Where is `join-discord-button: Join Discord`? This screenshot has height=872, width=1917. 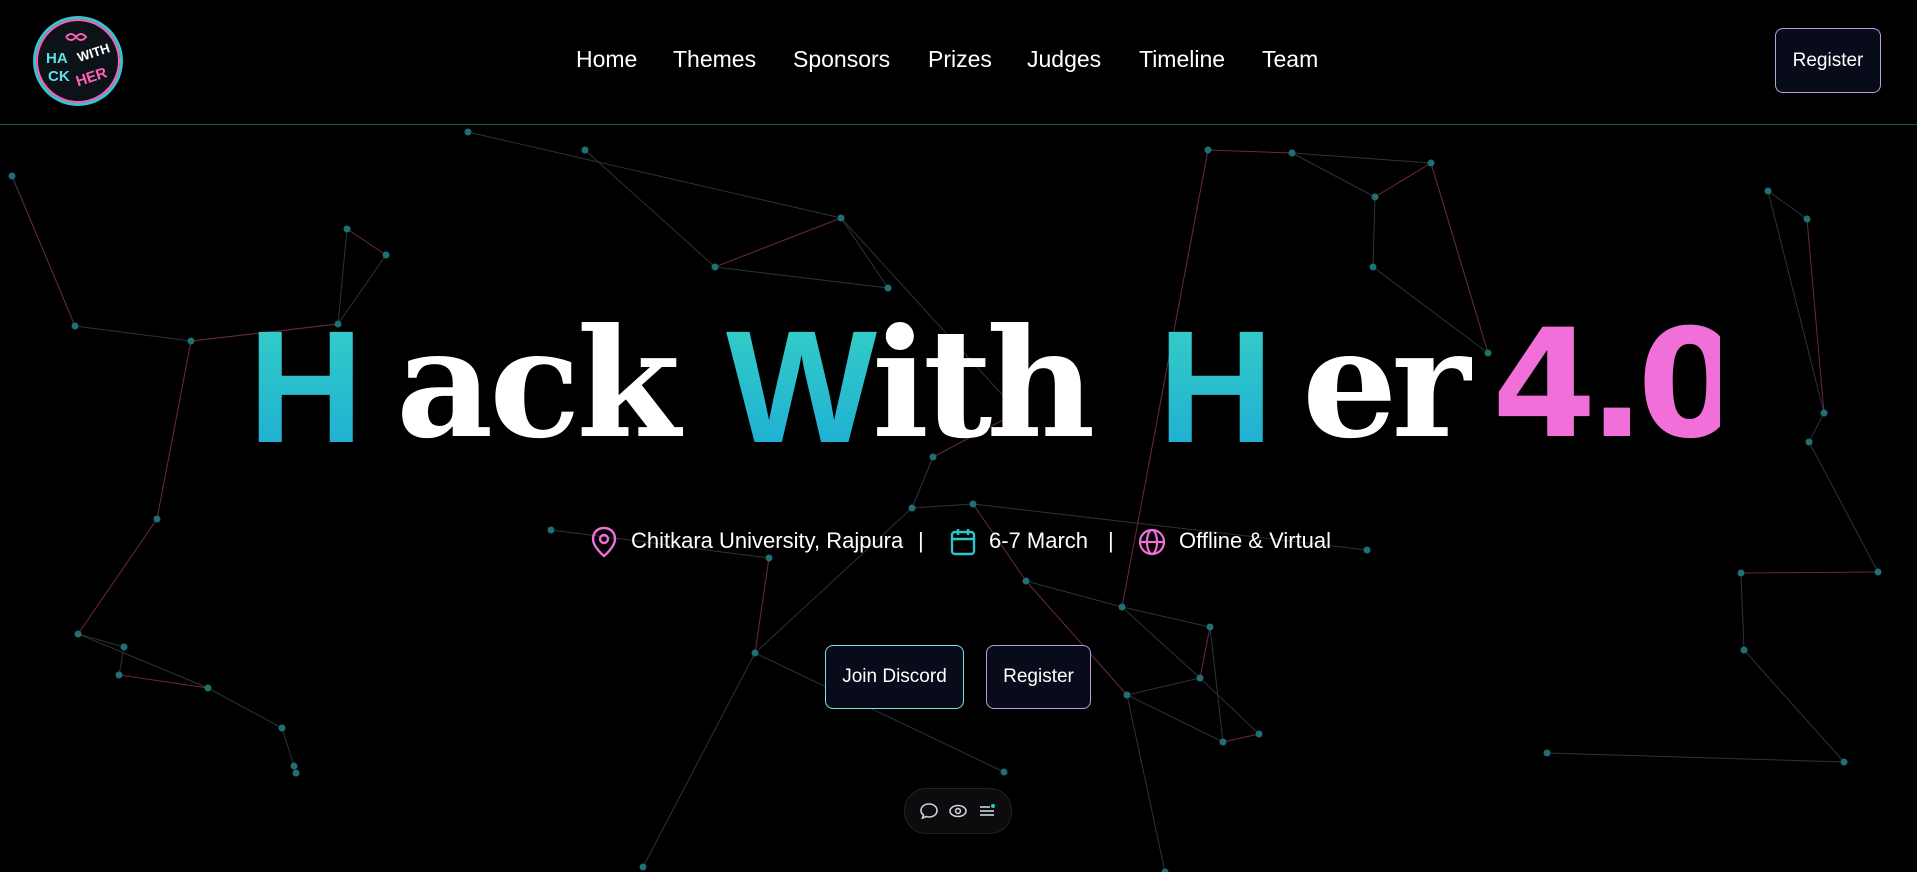
join-discord-button: Join Discord is located at coordinates (894, 677).